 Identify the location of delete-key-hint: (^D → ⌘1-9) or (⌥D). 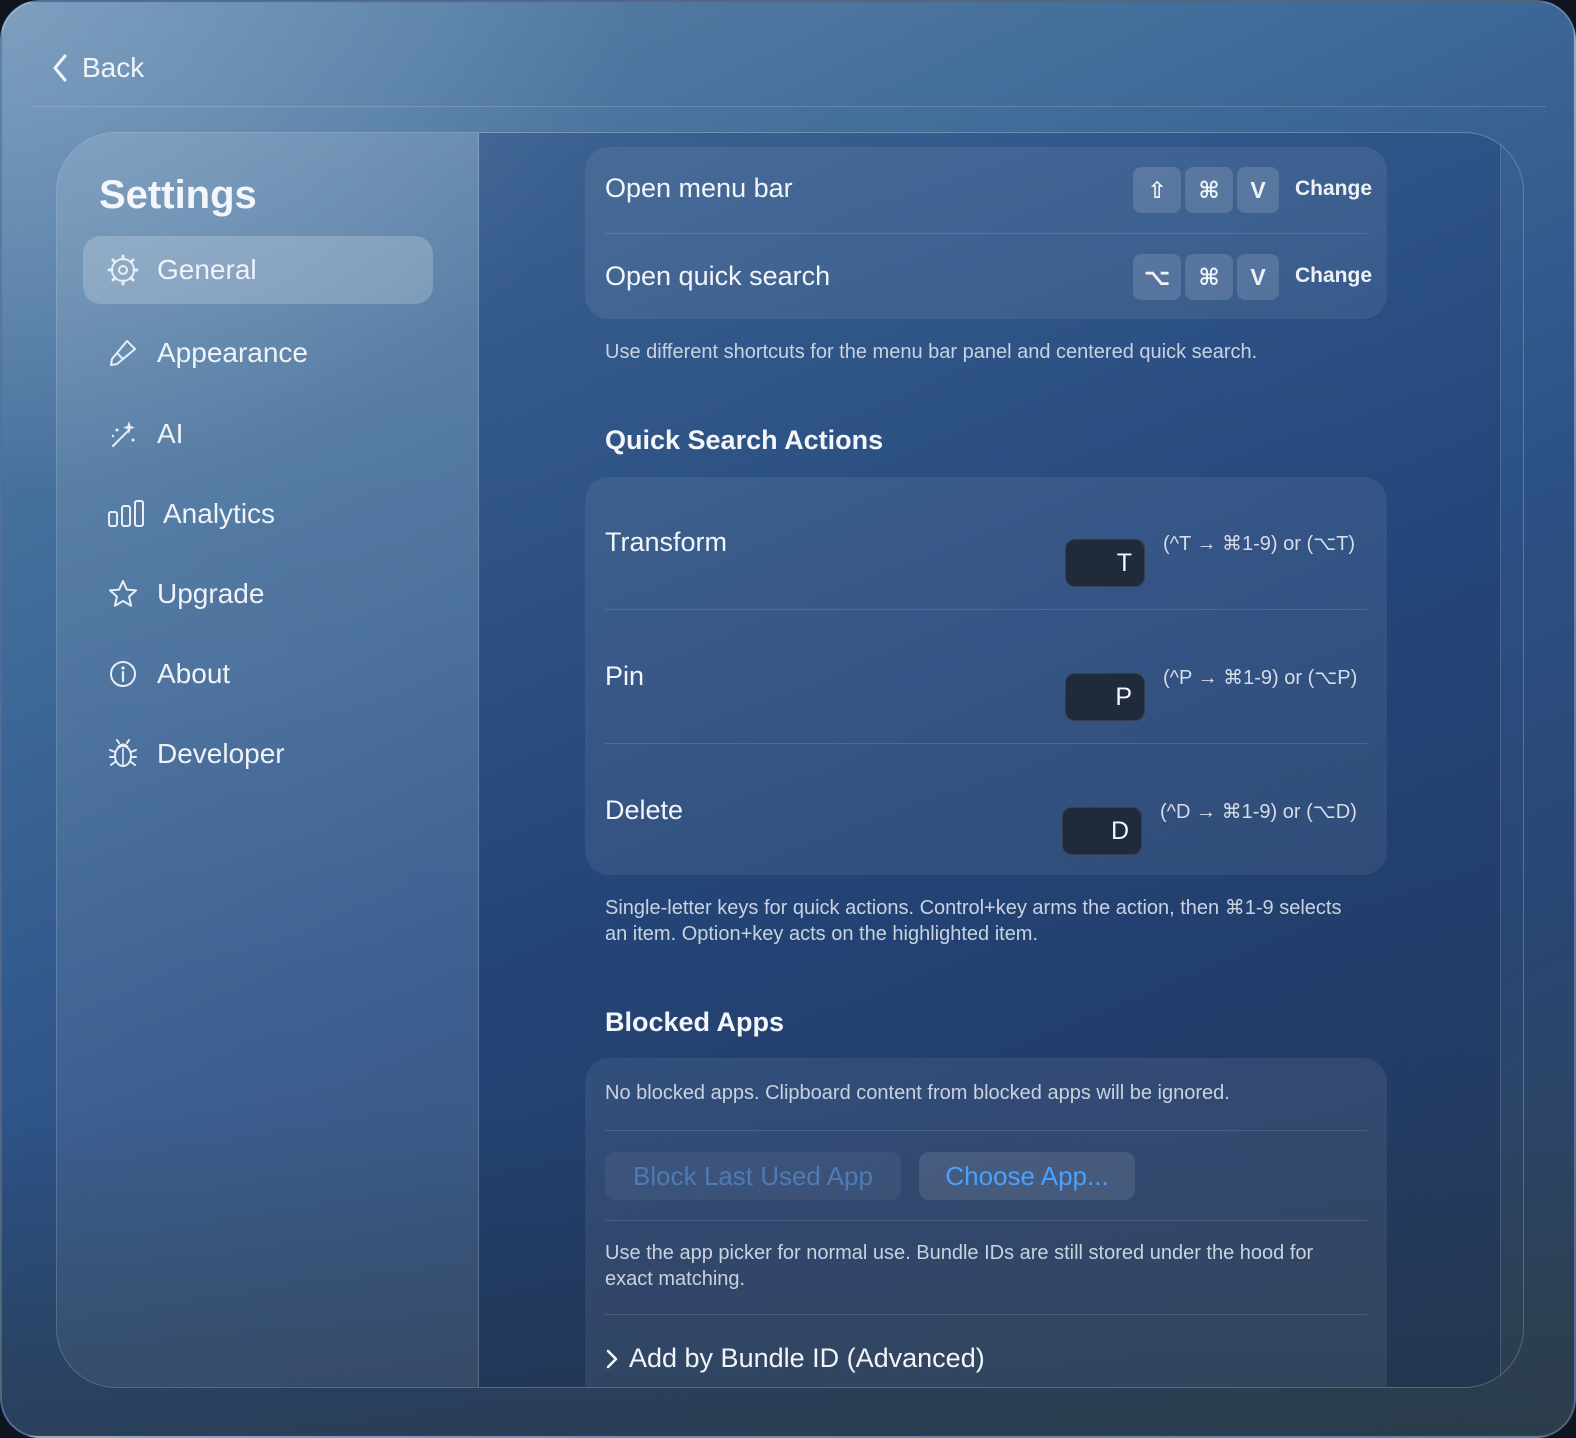
(1258, 812).